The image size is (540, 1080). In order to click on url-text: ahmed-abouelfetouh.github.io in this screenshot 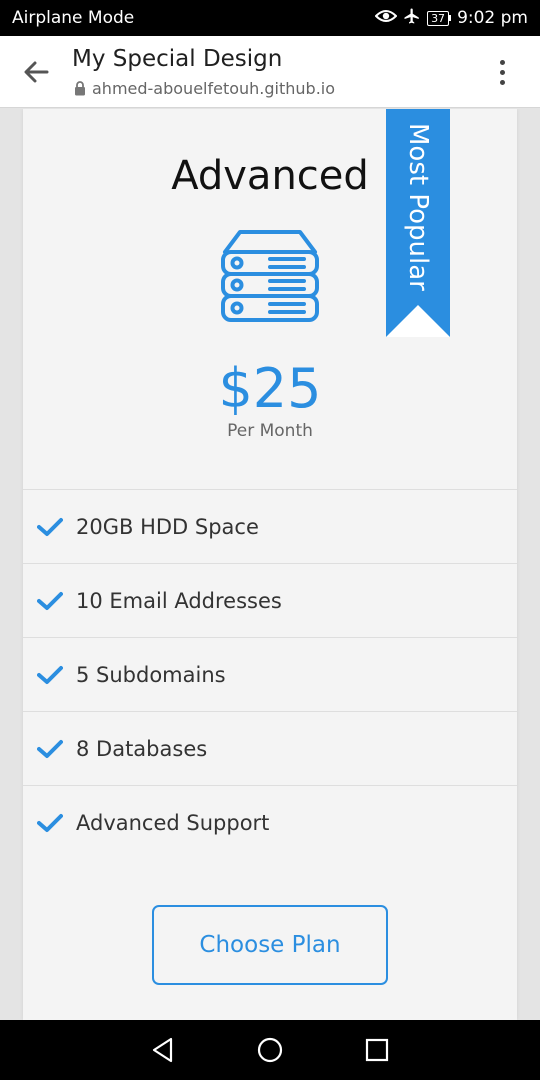, I will do `click(214, 88)`.